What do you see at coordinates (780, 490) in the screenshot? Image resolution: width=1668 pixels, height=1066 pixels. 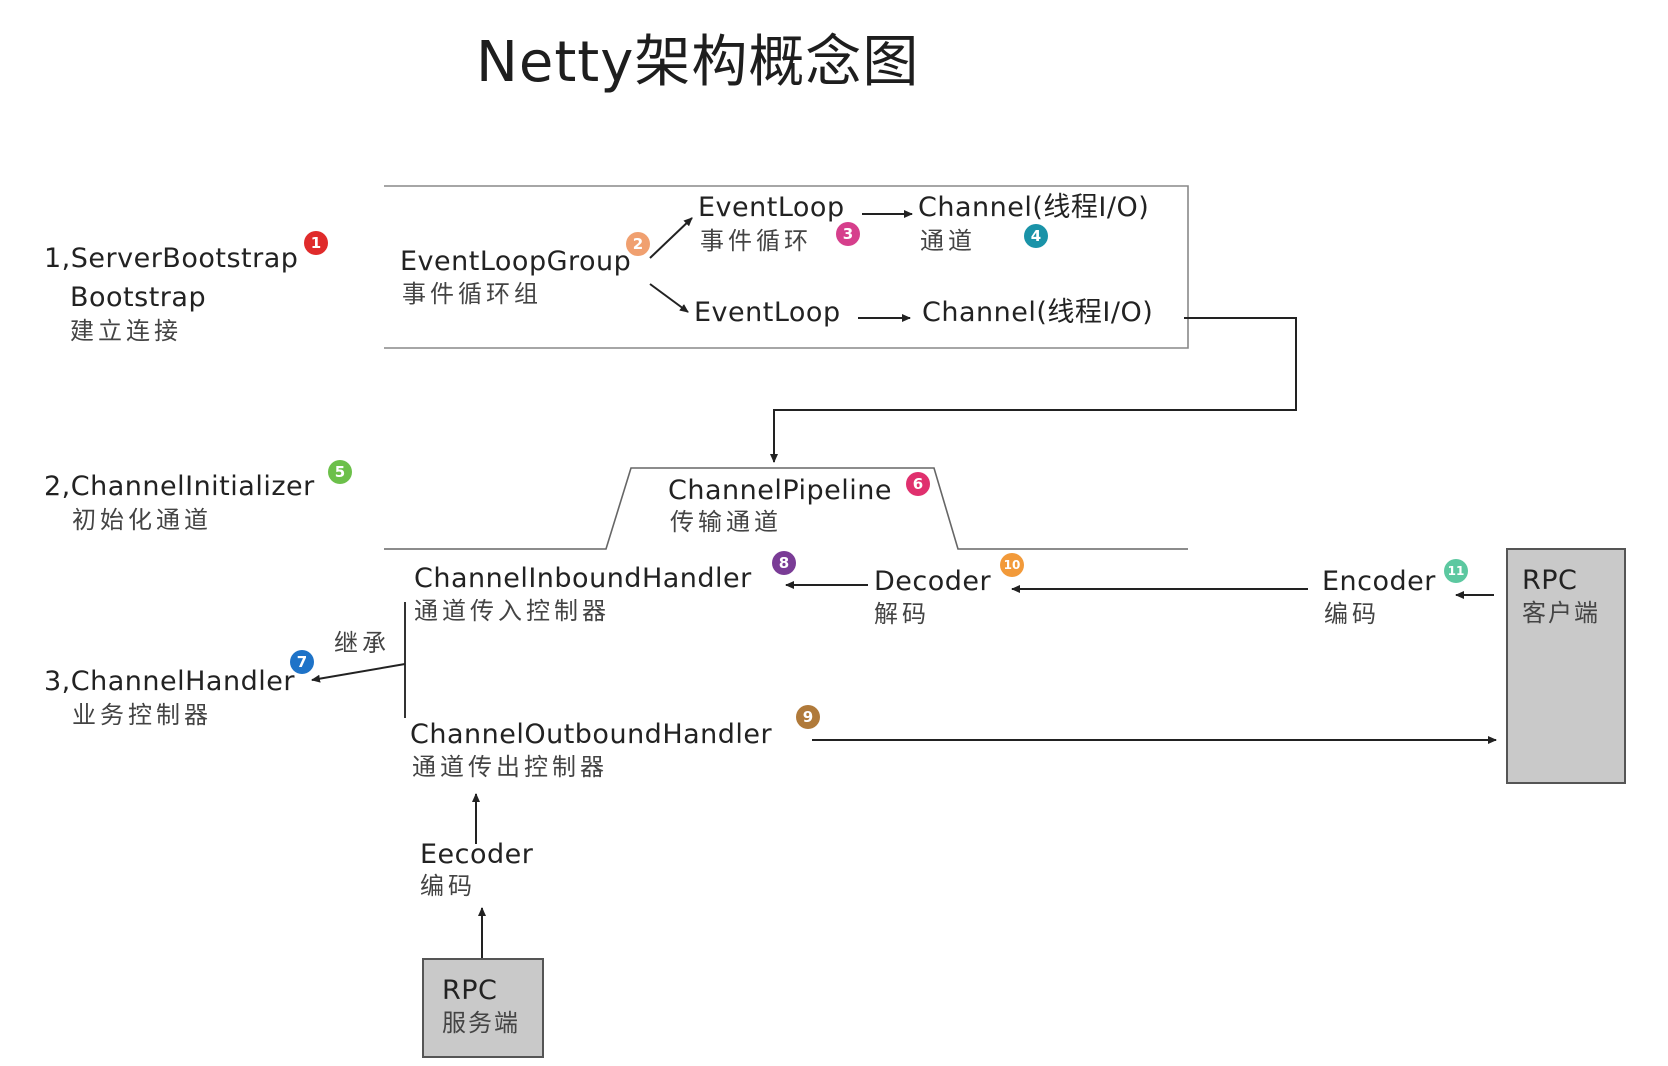 I see `channel-pipeline-label: ChannelPipeline` at bounding box center [780, 490].